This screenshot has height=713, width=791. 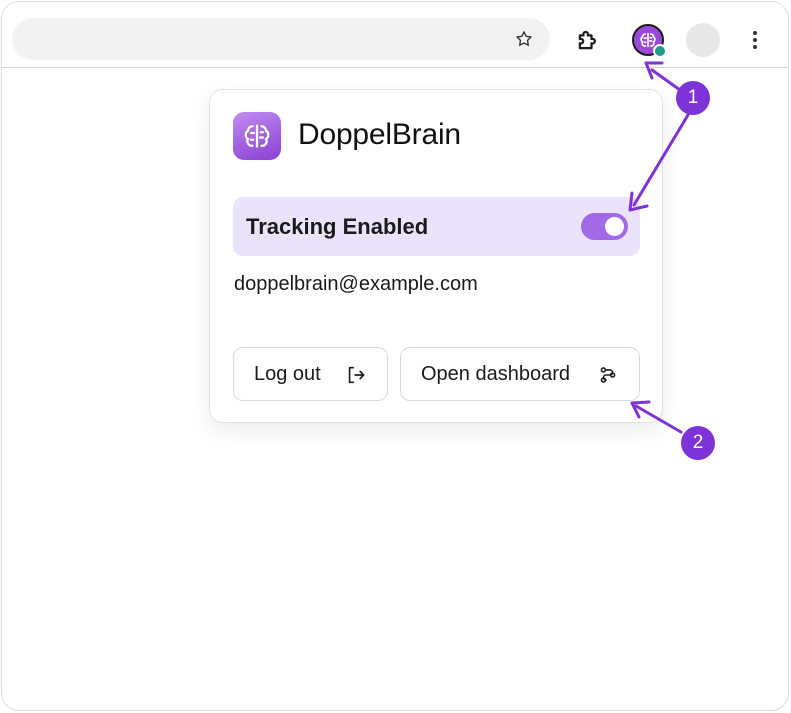 What do you see at coordinates (496, 373) in the screenshot?
I see `open-dashboard-label: Open dashboard` at bounding box center [496, 373].